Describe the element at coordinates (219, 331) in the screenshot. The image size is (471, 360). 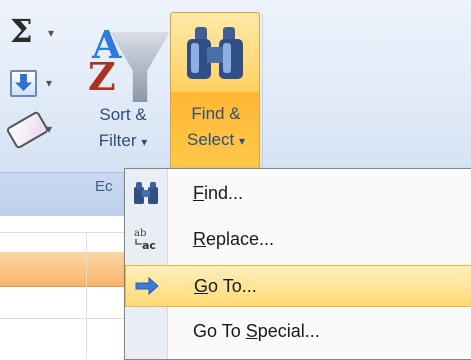
I see `label-prefix: Go To` at that location.